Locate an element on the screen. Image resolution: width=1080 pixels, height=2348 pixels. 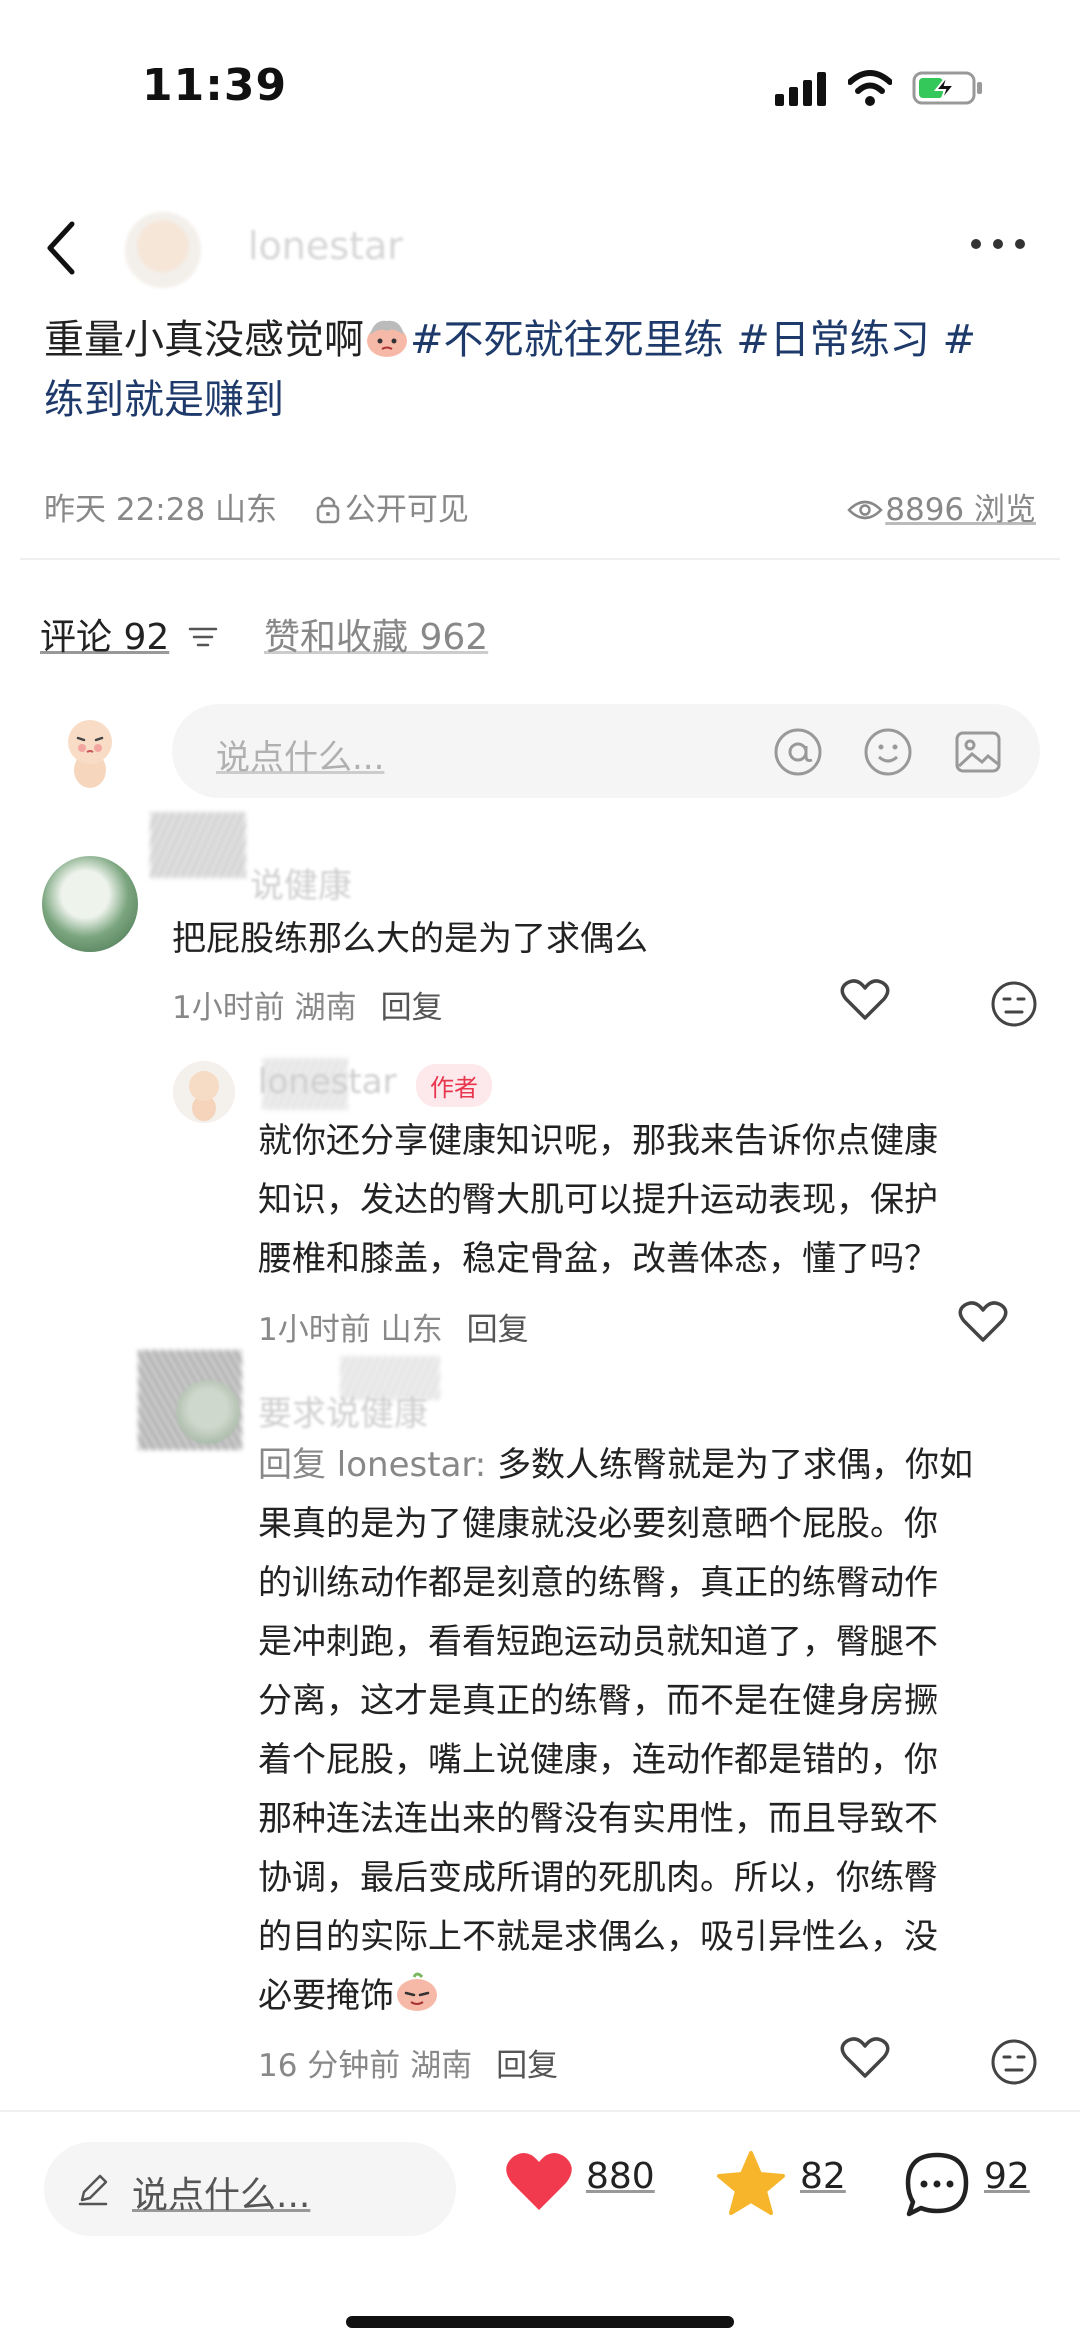
reply-text-line: 知识，发达的臀大肌可以提升运动表现，保护 is located at coordinates (598, 1200).